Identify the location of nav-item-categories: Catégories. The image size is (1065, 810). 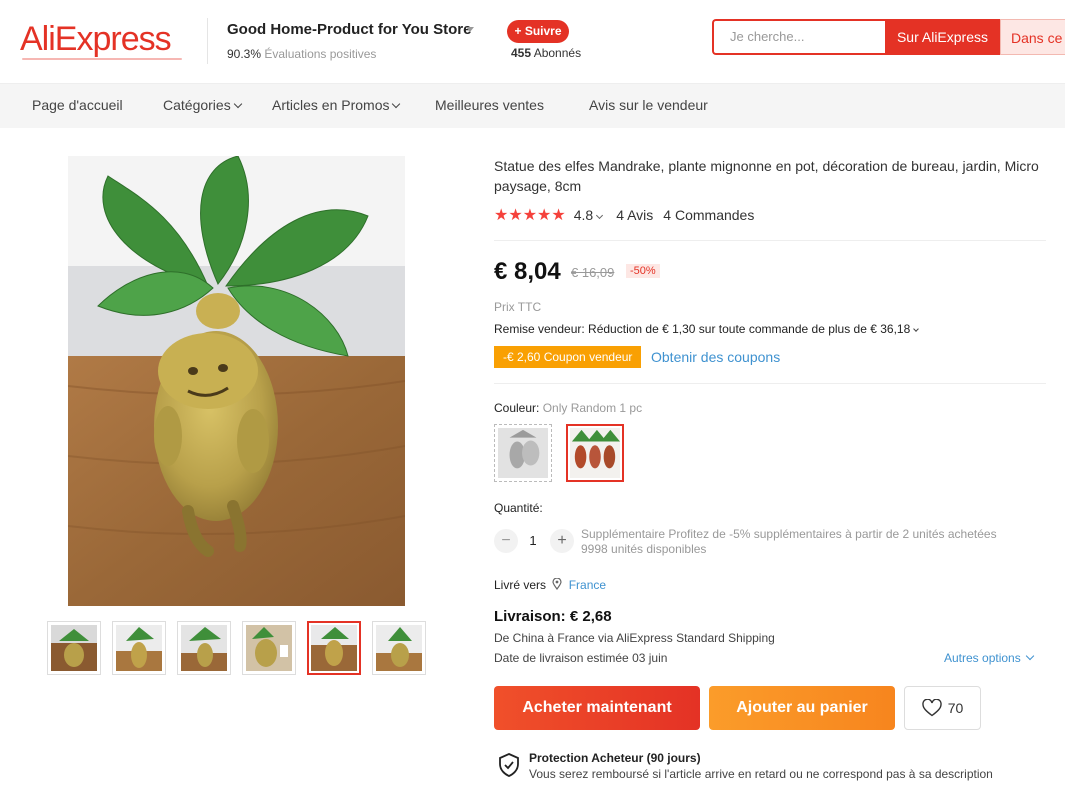
(202, 105).